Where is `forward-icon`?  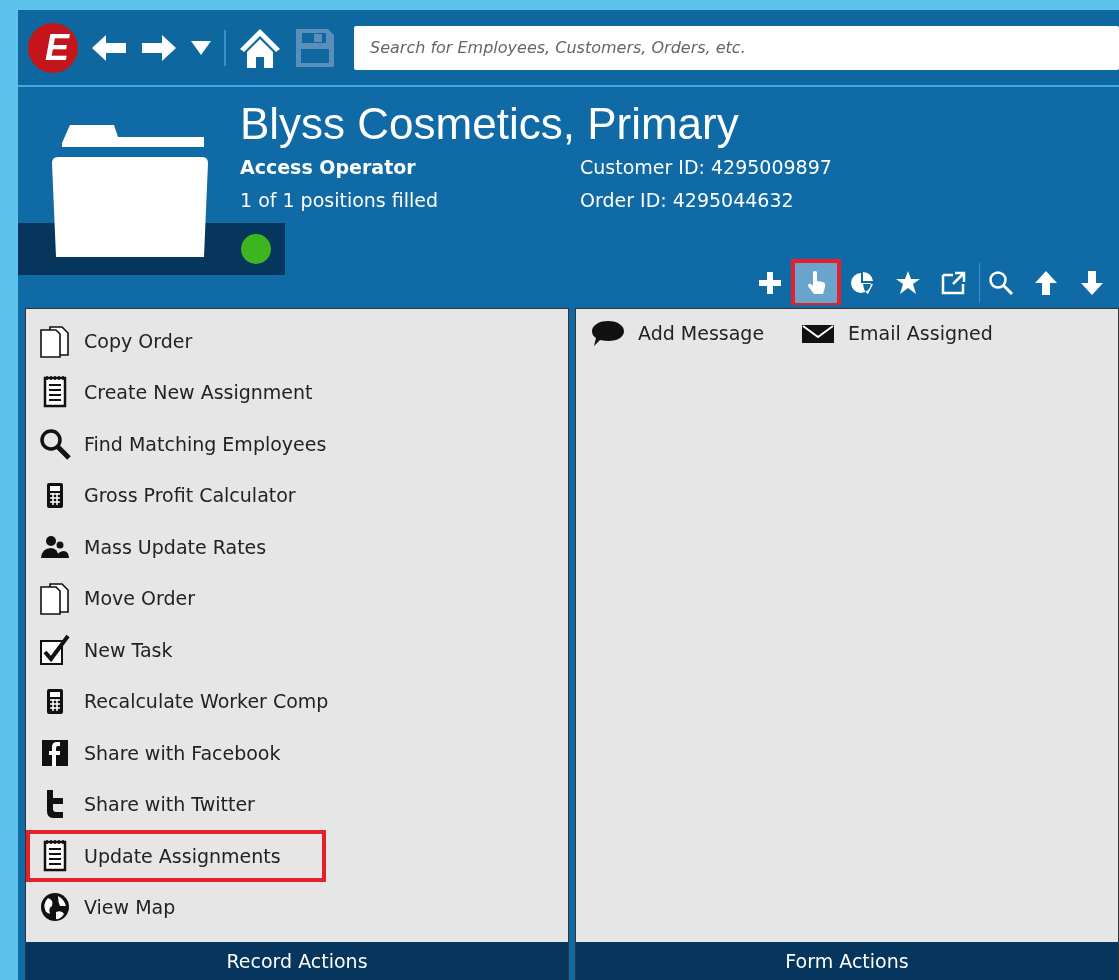 forward-icon is located at coordinates (159, 47).